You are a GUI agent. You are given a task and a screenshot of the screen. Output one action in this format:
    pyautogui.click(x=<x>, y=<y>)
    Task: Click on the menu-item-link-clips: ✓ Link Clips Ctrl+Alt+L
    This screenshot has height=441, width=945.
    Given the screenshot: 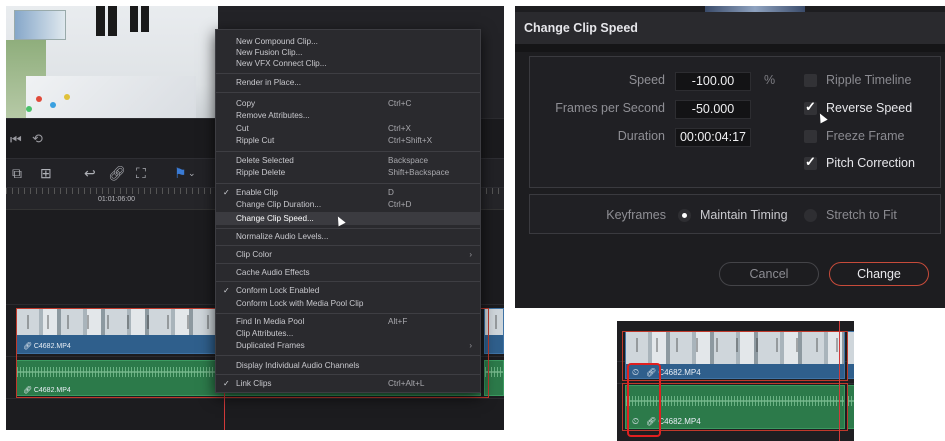 What is the action you would take?
    pyautogui.click(x=348, y=383)
    